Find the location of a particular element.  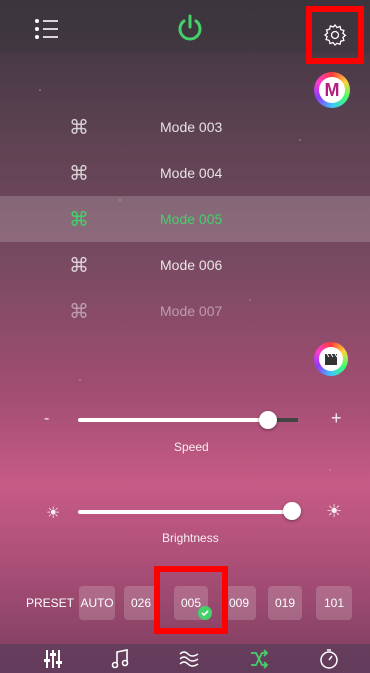

mode-item: ⌘ Mode 004 is located at coordinates (185, 173).